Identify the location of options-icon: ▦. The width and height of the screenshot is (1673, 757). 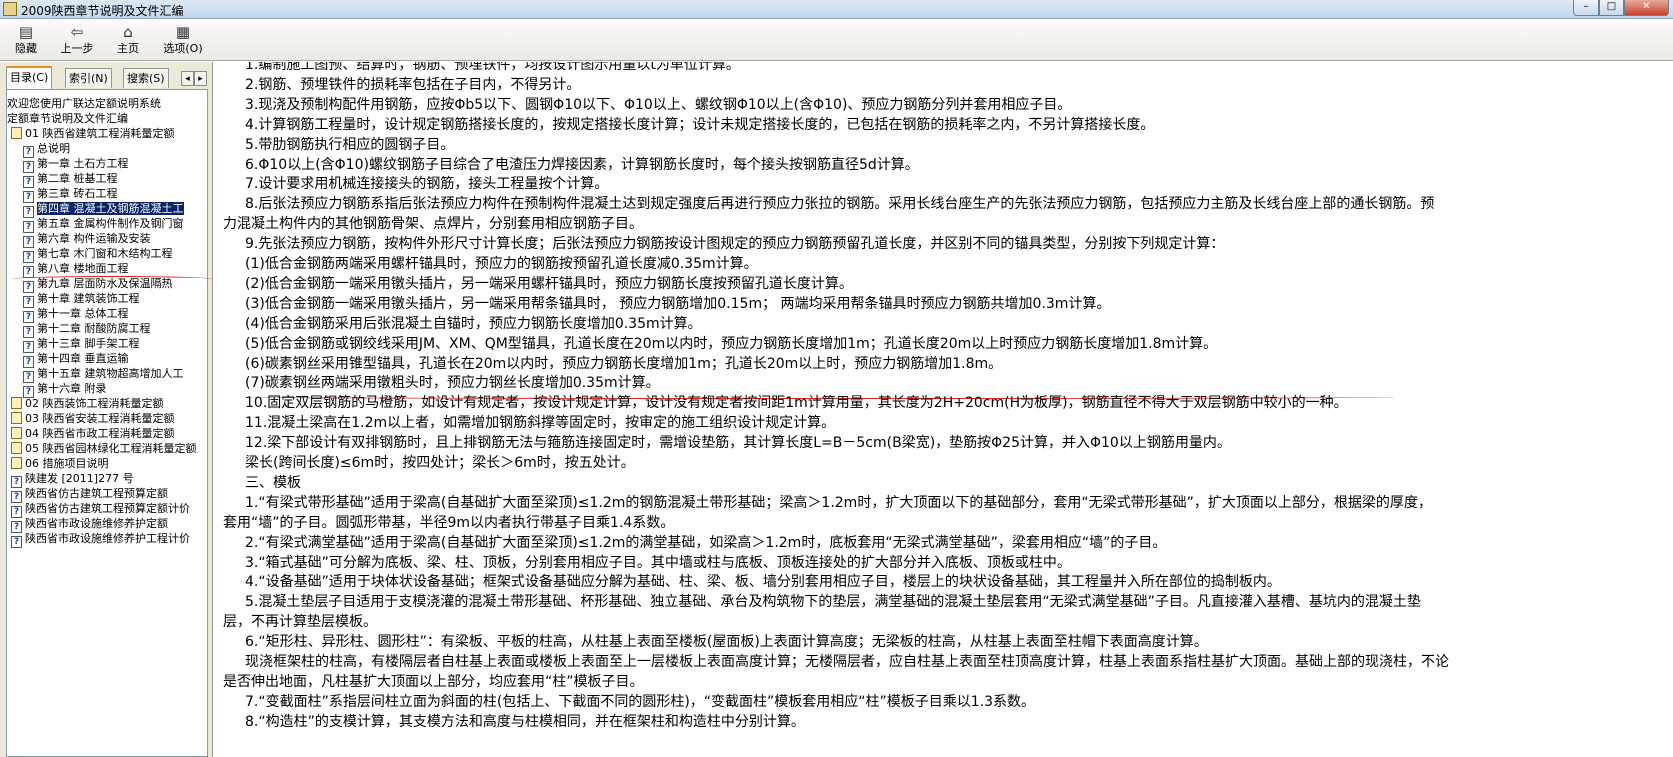
(183, 32).